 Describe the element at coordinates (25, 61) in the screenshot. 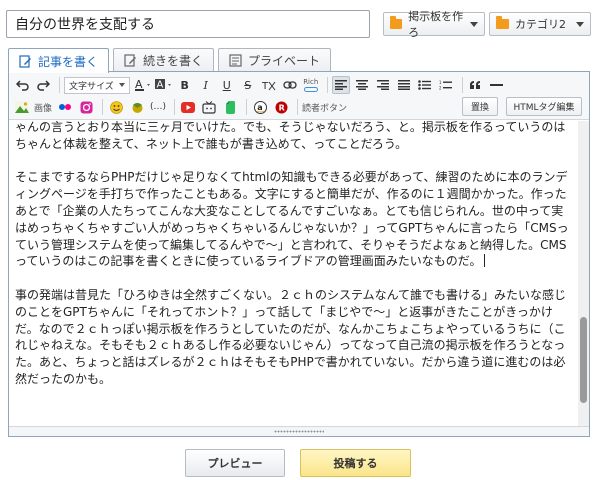

I see `pencil-icon` at that location.